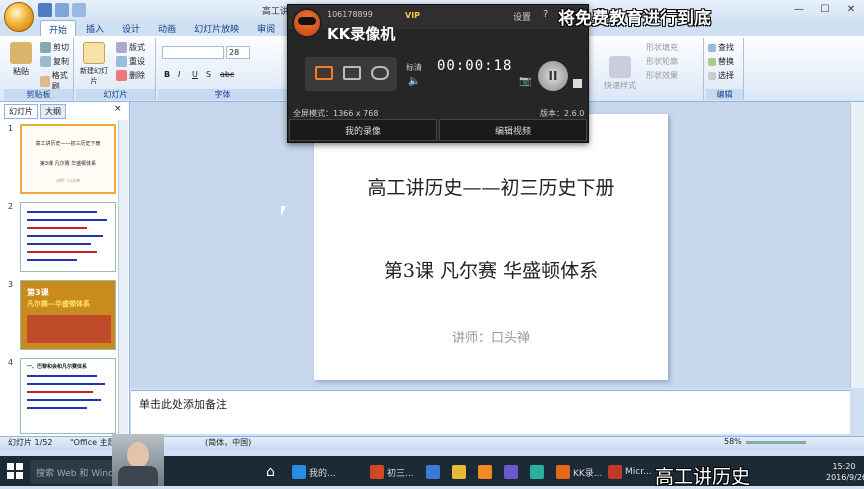 The height and width of the screenshot is (489, 864). I want to click on font-name-select, so click(193, 52).